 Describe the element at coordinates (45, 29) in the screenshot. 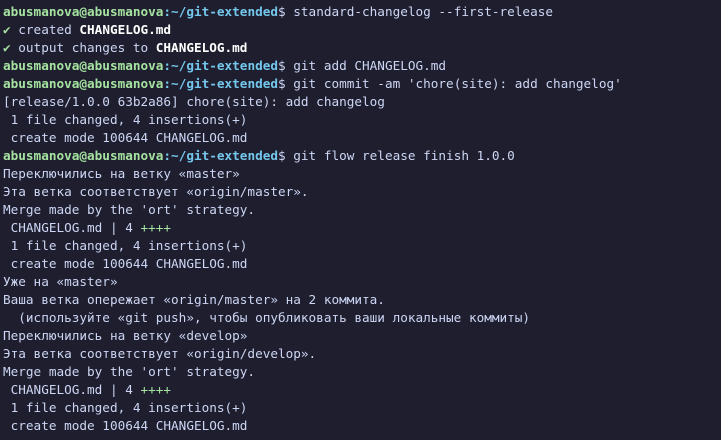

I see `created-label: created` at that location.